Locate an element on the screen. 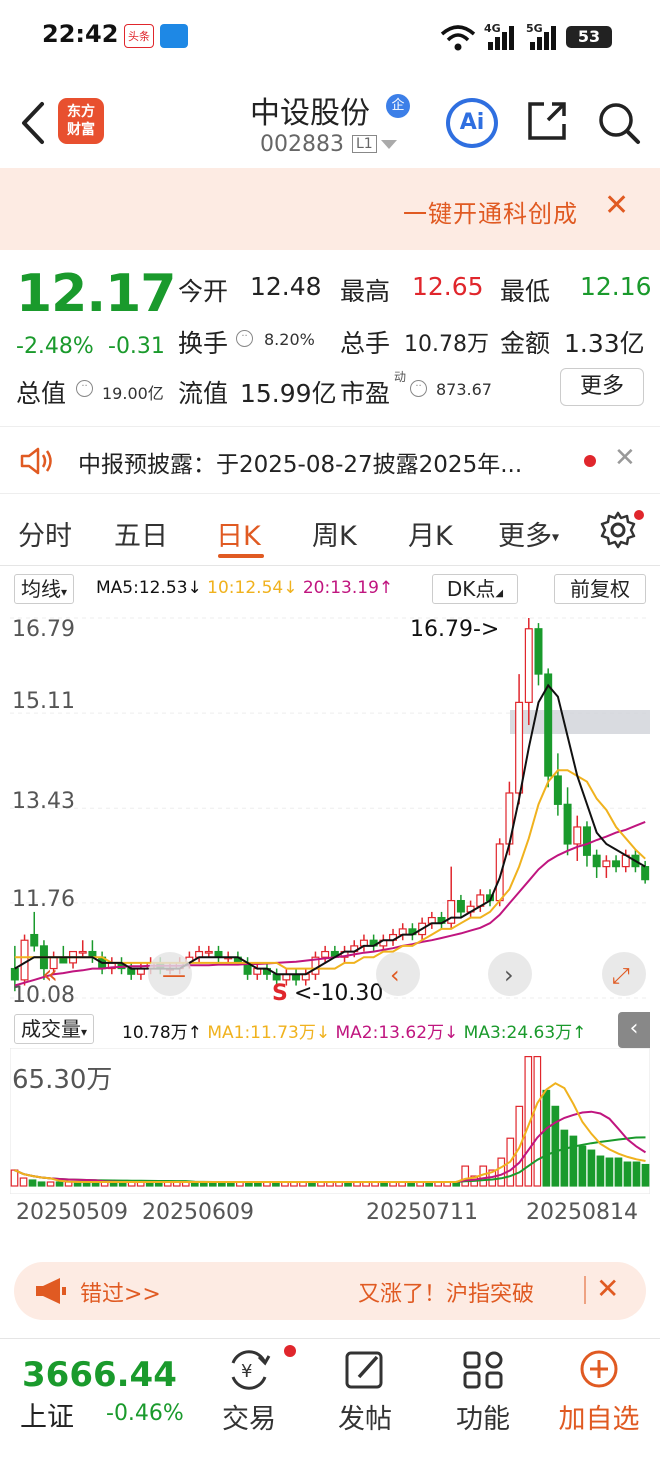 The height and width of the screenshot is (1470, 660). ad-banner: 错过>> 又涨了！沪指突破 ✕ is located at coordinates (330, 1291).